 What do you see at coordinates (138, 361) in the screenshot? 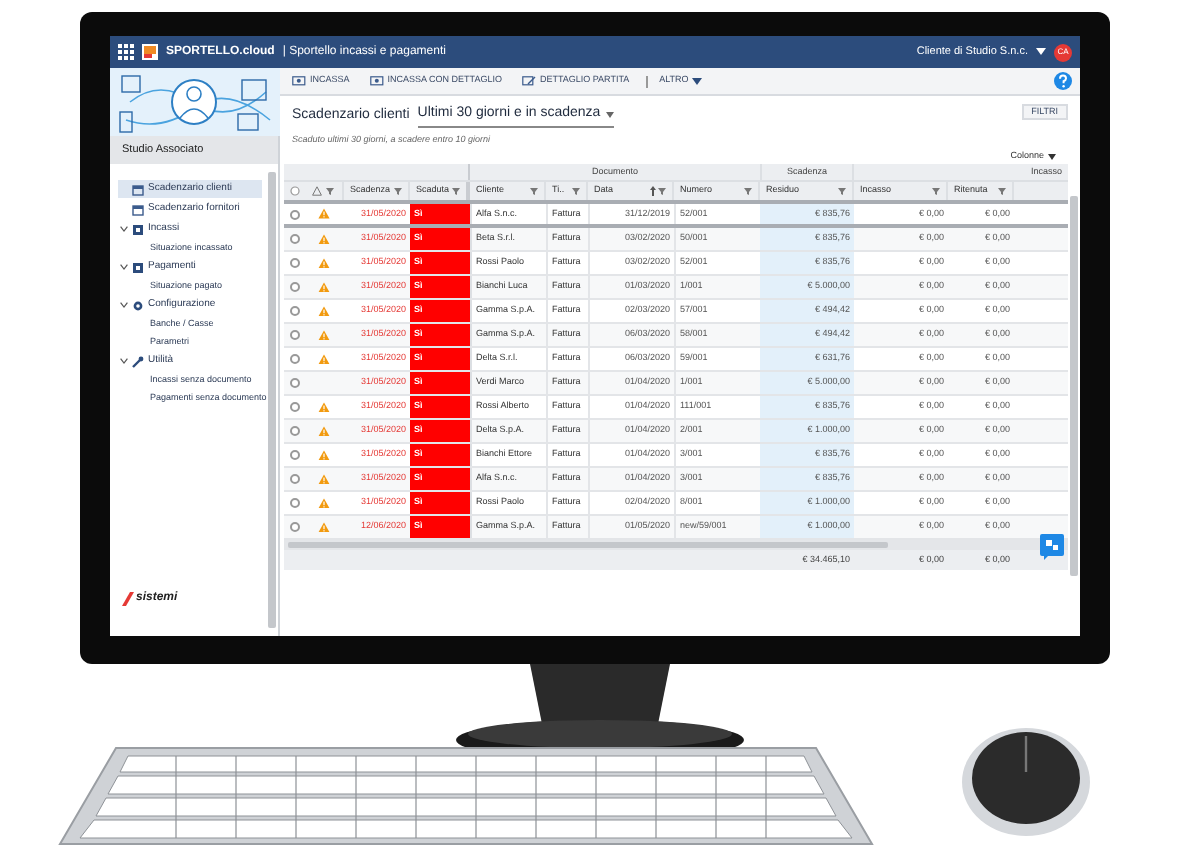
I see `tools-icon` at bounding box center [138, 361].